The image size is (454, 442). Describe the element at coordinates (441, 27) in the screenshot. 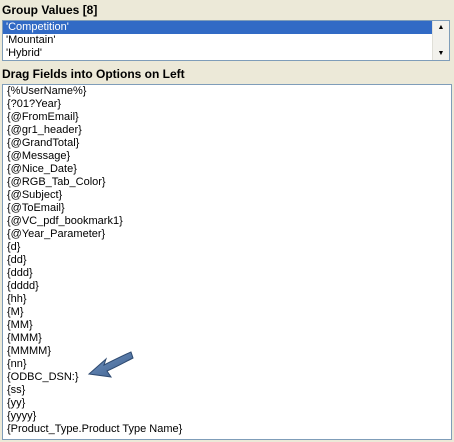

I see `scroll-up-arrow-icon: ▲` at that location.